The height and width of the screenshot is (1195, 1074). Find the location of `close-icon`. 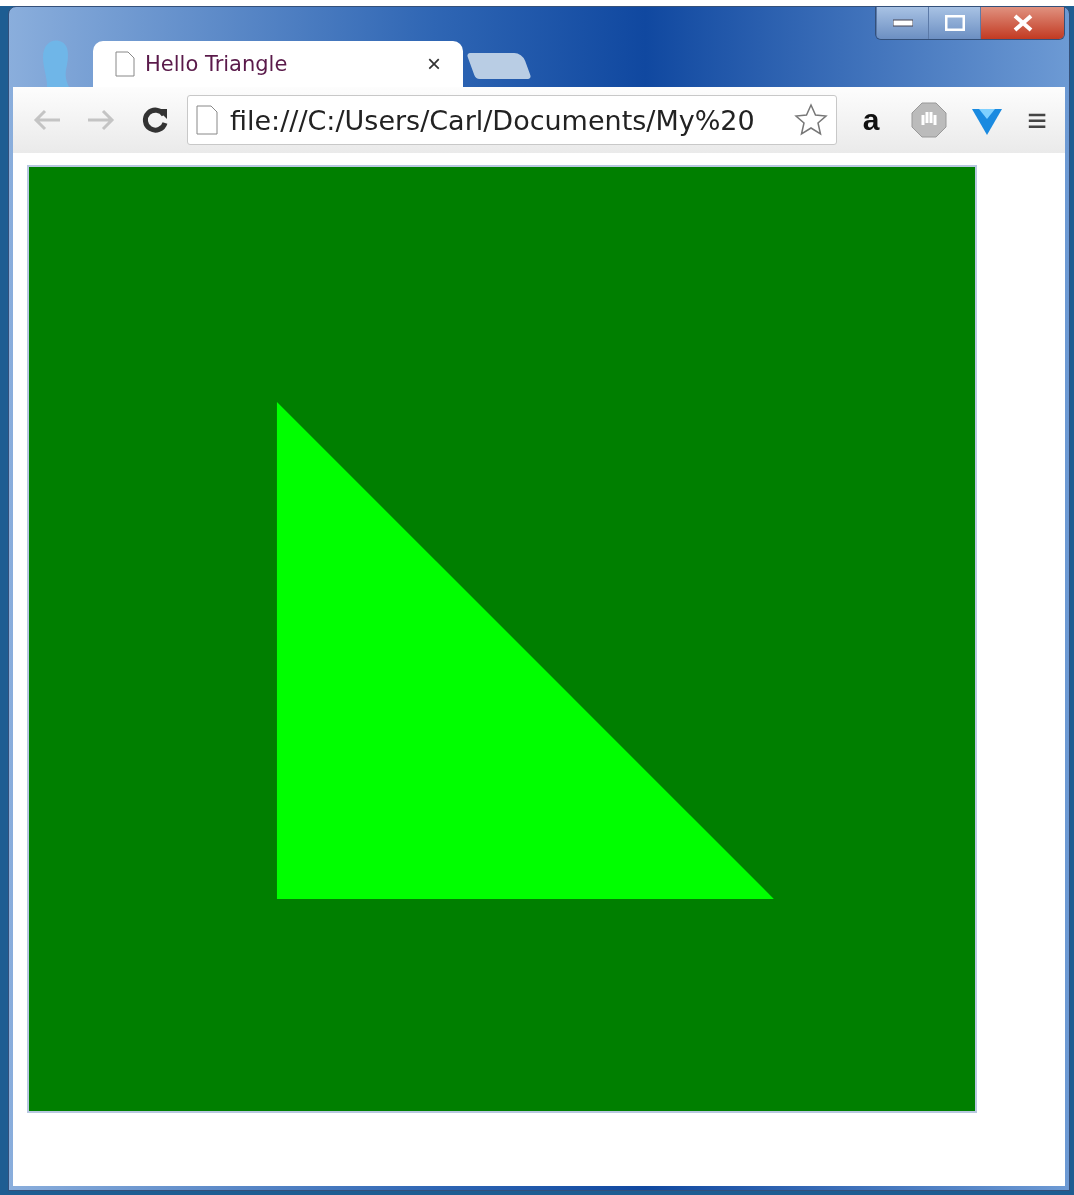

close-icon is located at coordinates (1022, 23).